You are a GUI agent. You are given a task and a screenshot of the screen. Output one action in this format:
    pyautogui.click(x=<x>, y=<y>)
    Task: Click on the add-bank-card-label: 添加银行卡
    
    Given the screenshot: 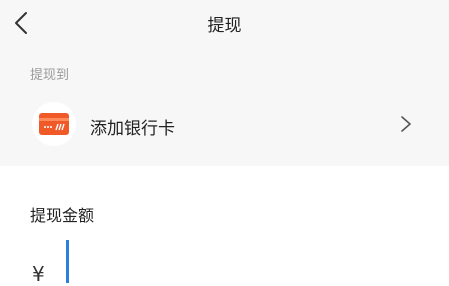 What is the action you would take?
    pyautogui.click(x=132, y=129)
    